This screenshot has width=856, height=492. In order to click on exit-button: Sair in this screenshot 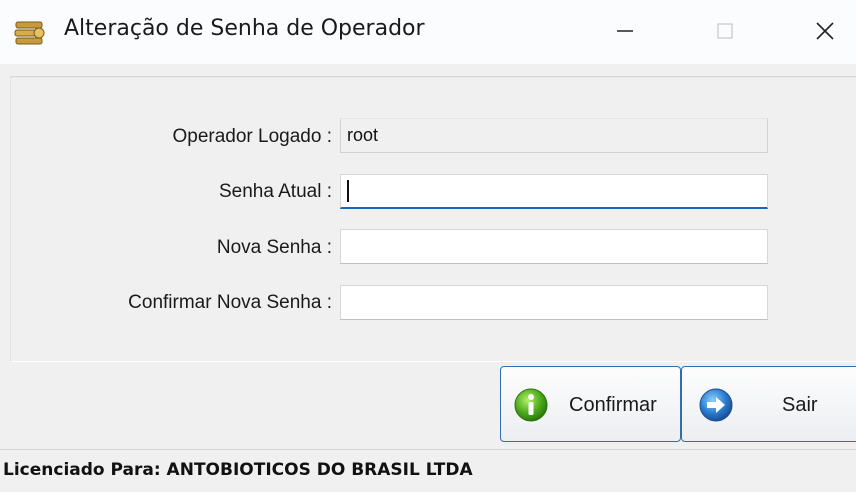, I will do `click(768, 404)`.